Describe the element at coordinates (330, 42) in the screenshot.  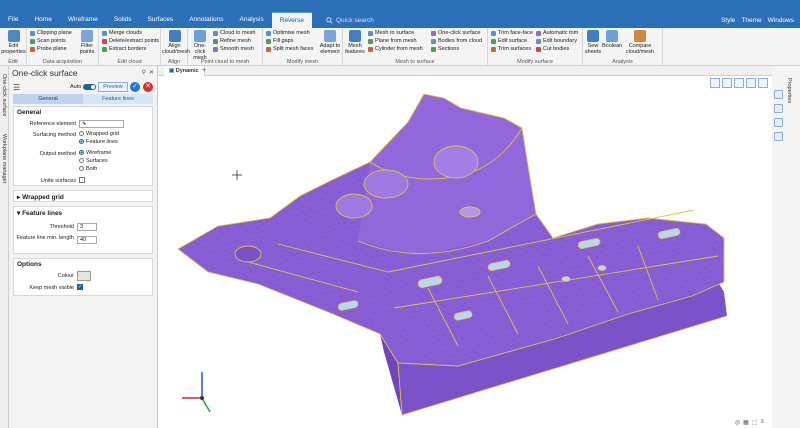
I see `adapt-to-element-button: Adapt to element` at that location.